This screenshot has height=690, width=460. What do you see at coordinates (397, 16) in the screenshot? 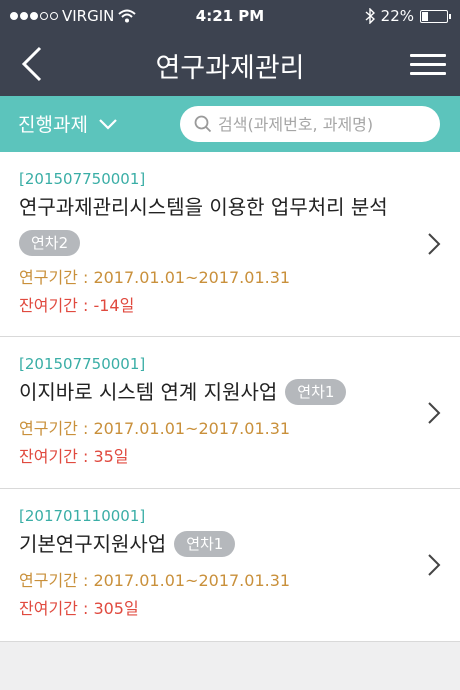
I see `battery-percent: 22%` at bounding box center [397, 16].